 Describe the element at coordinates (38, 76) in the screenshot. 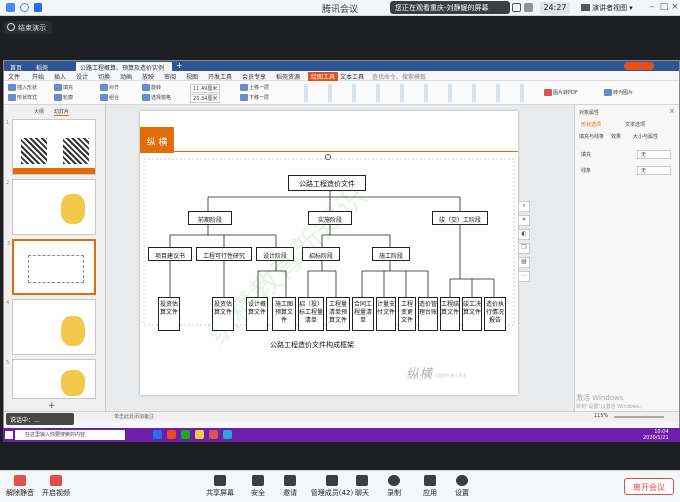

I see `menu-start: 开始` at that location.